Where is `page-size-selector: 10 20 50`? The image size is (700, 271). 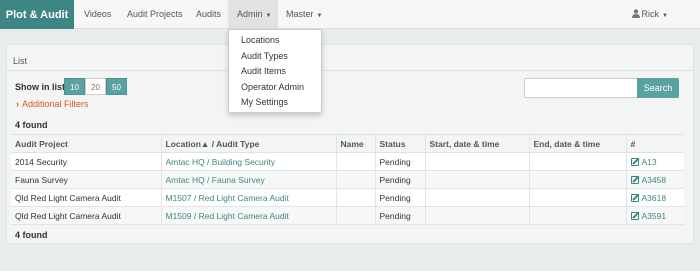
page-size-selector: 10 20 50 is located at coordinates (95, 86).